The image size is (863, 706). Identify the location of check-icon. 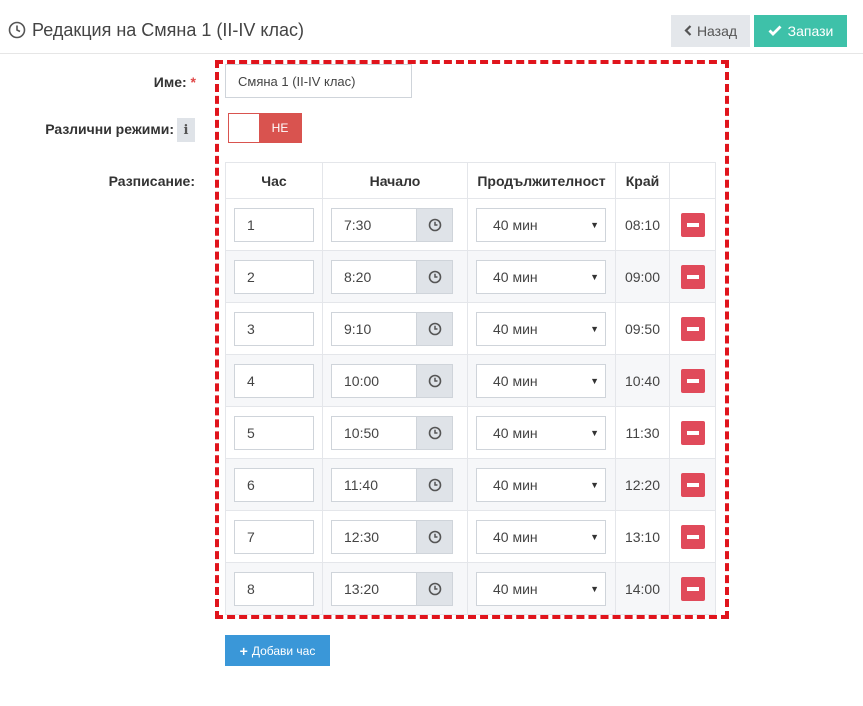
(775, 31).